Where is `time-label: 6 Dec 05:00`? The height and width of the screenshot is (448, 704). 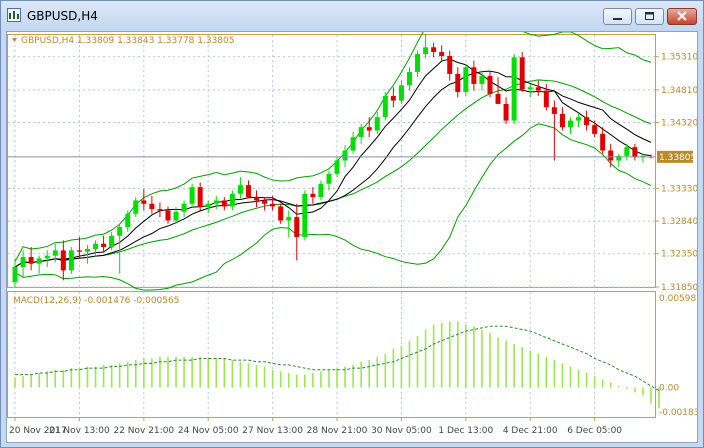 time-label: 6 Dec 05:00 is located at coordinates (594, 431).